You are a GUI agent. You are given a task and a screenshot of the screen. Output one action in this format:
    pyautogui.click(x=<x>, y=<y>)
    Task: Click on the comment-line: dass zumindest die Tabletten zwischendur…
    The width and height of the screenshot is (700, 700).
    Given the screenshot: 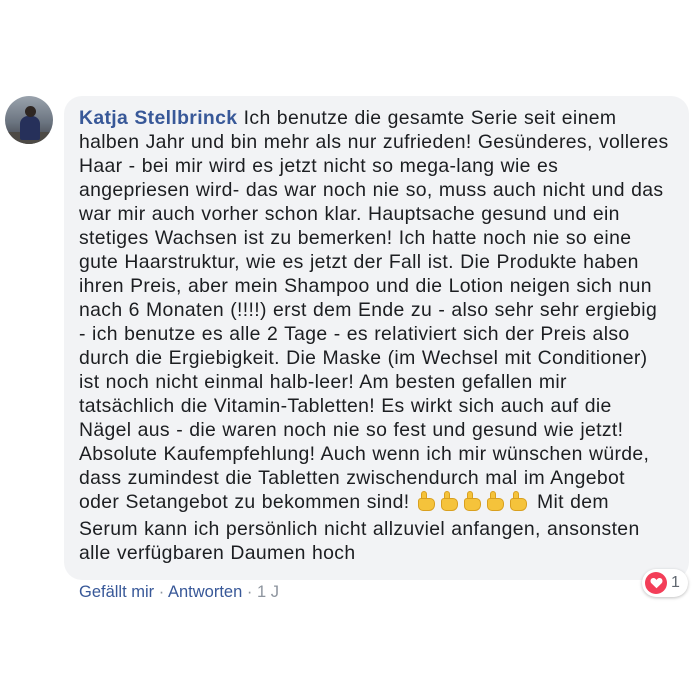 What is the action you would take?
    pyautogui.click(x=352, y=478)
    